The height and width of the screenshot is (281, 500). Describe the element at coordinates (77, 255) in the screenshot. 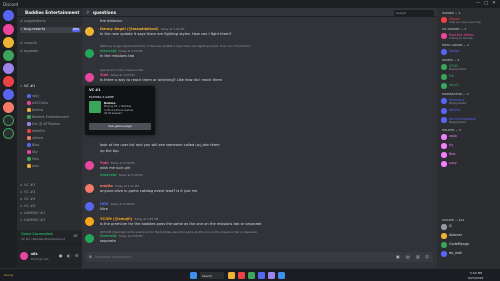

I see `gear-icon: ⚙` at that location.